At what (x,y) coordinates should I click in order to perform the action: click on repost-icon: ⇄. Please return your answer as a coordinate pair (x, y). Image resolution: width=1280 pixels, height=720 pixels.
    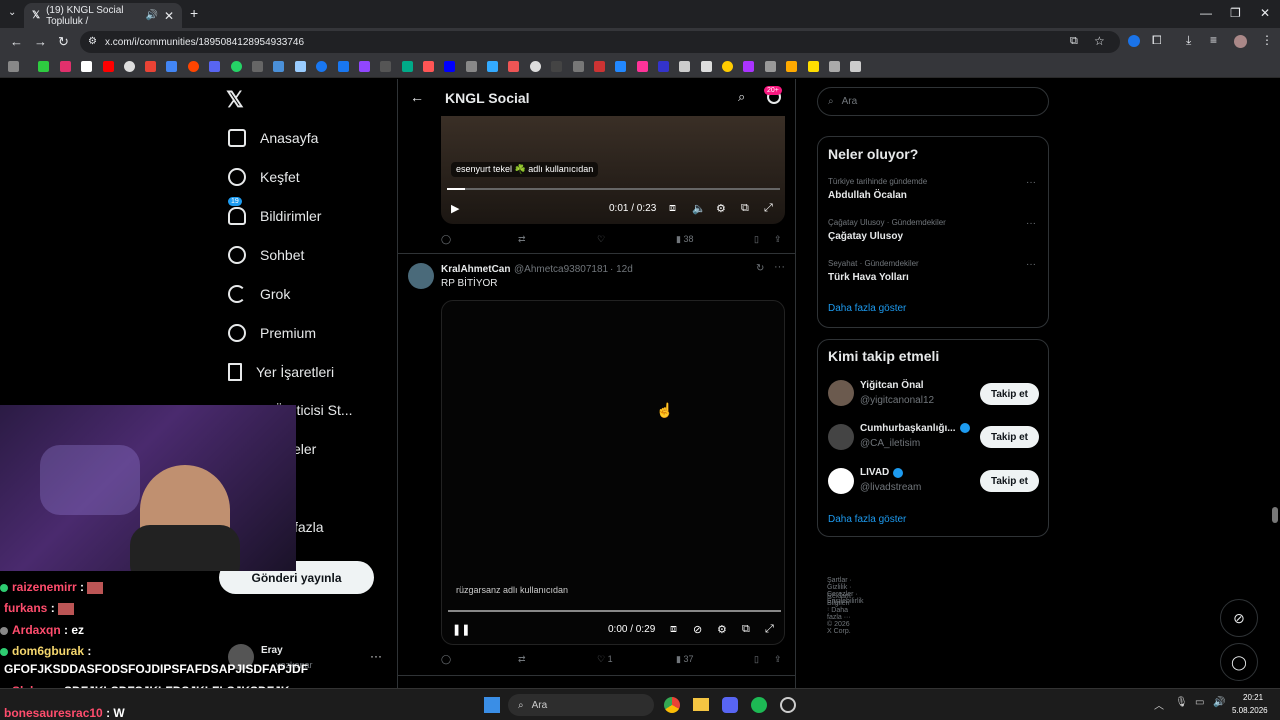
    Looking at the image, I should click on (522, 659).